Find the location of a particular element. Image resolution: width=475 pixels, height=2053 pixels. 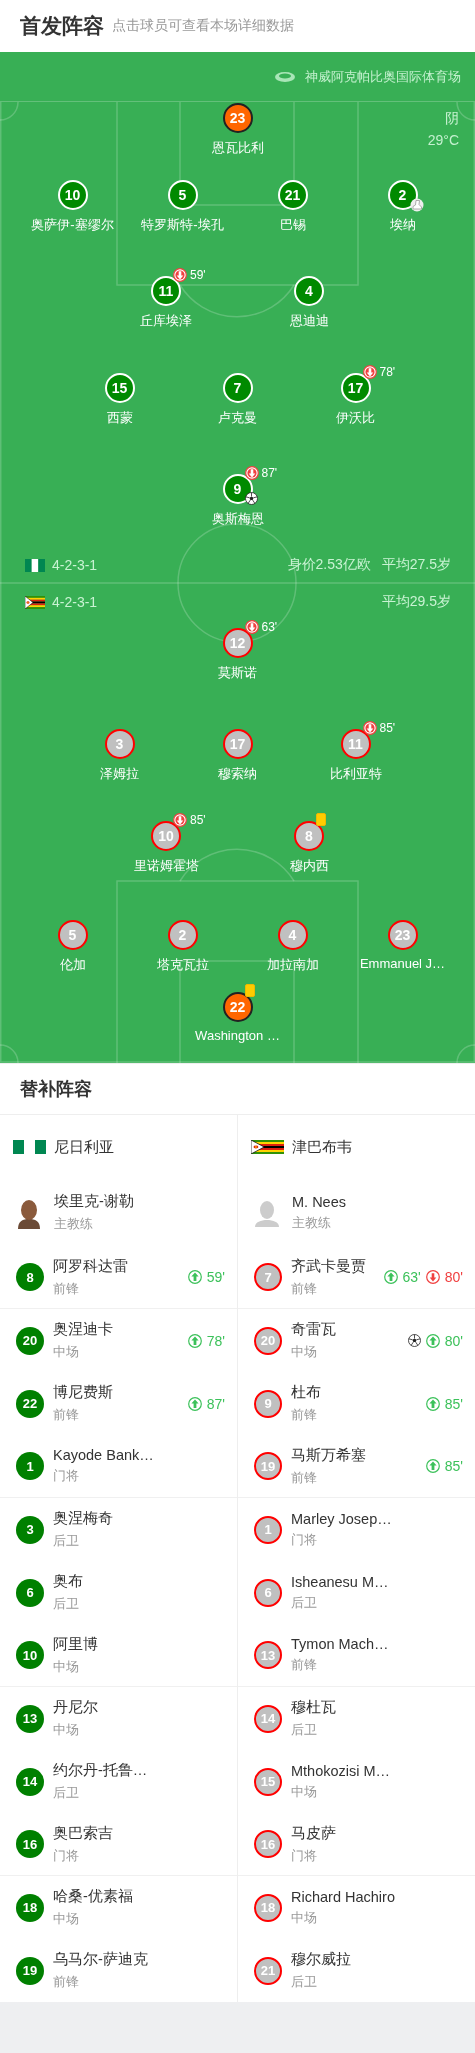

player-position: 后卫 is located at coordinates (304, 1602).